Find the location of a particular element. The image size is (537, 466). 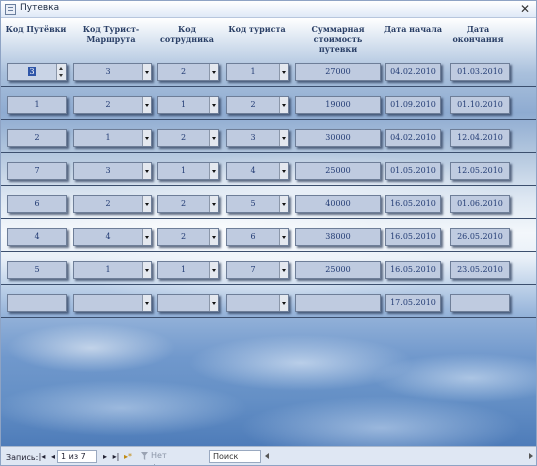

search-input: Поиск is located at coordinates (235, 456).